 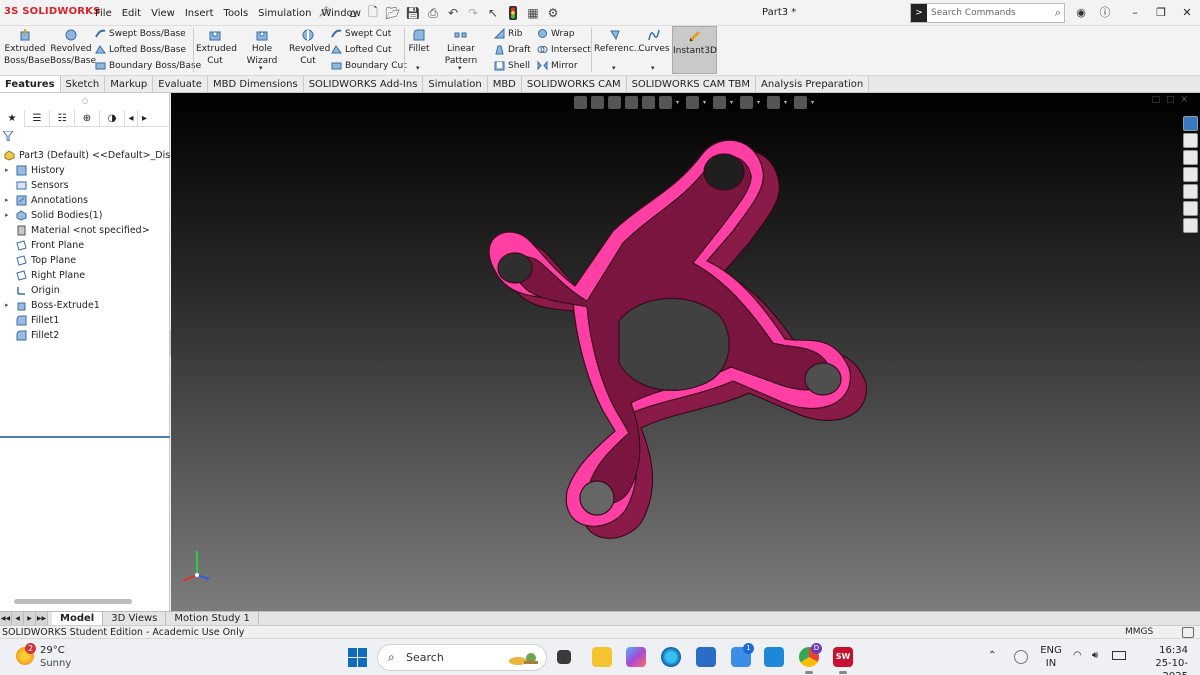 What do you see at coordinates (62, 118) in the screenshot?
I see `configuration-manager-tab-icon: ☷` at bounding box center [62, 118].